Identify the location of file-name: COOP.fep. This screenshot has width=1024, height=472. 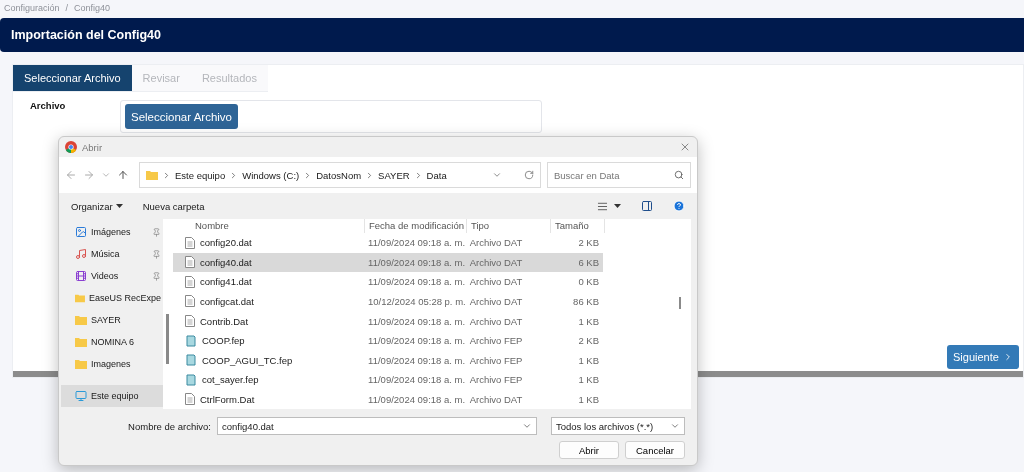
(223, 341).